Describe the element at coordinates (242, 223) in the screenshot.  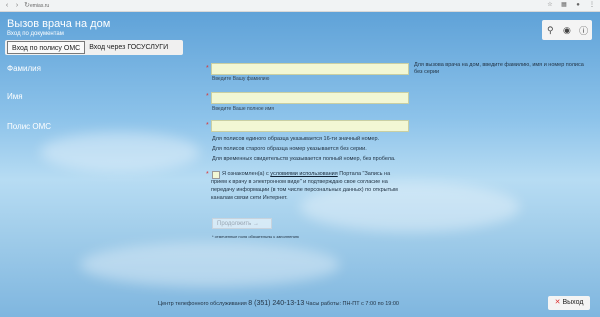
I see `continue-button: Продолжить →` at that location.